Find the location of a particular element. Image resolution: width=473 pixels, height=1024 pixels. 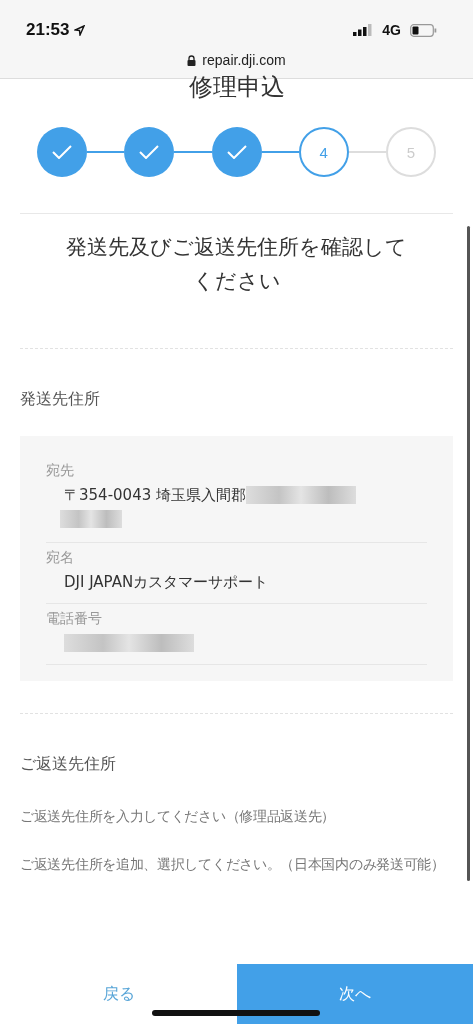

page-title: 修理申込 is located at coordinates (236, 87).